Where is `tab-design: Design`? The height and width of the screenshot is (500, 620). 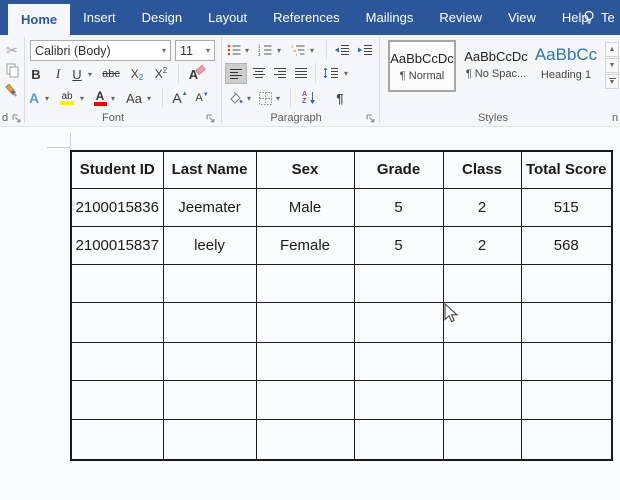
tab-design: Design is located at coordinates (162, 17).